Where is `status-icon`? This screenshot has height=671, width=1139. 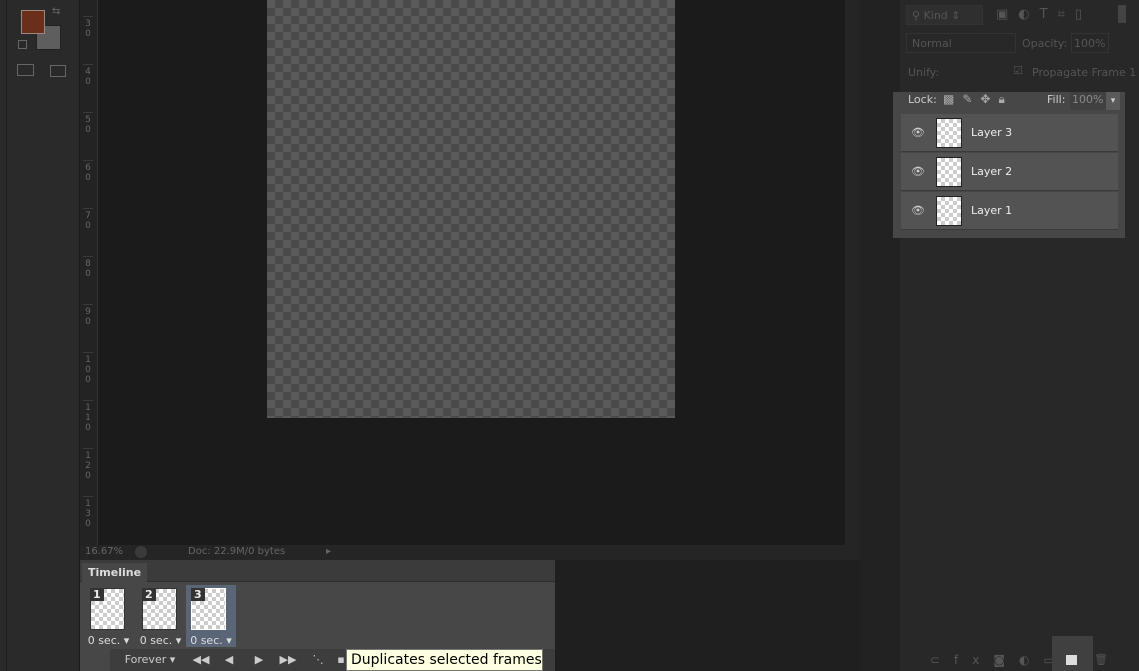 status-icon is located at coordinates (141, 552).